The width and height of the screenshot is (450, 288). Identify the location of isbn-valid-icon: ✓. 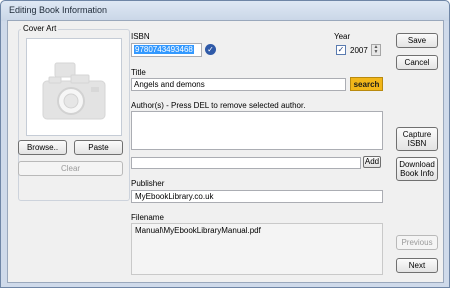
(210, 49).